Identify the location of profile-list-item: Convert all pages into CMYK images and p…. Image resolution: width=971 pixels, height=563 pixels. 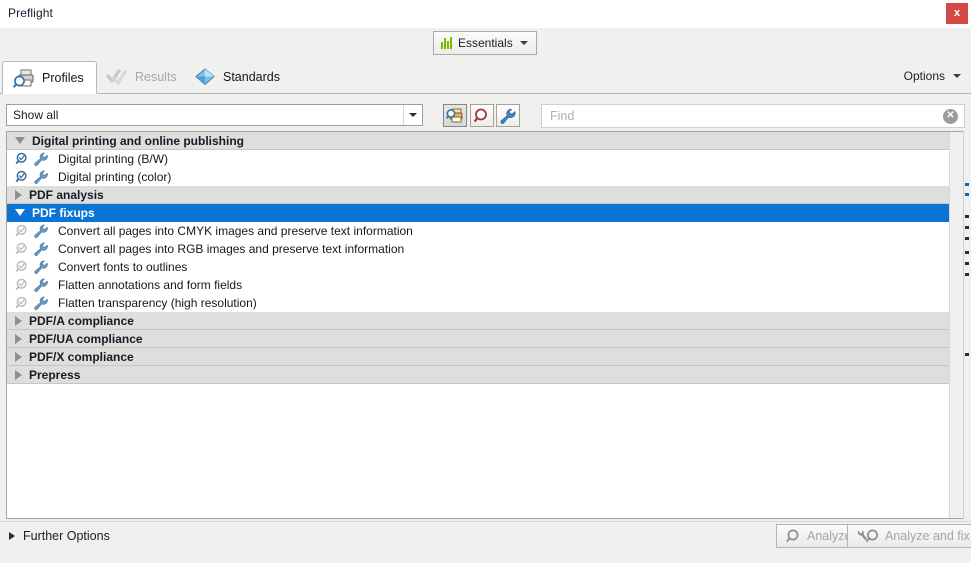
(485, 231).